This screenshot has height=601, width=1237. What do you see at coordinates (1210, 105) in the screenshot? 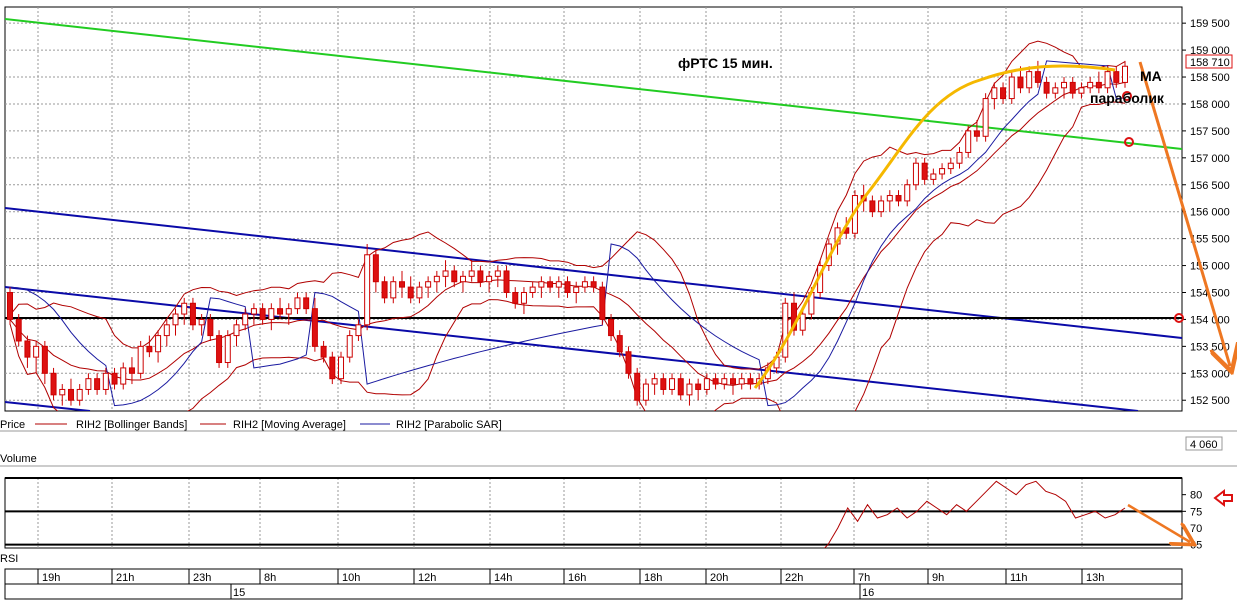
I see `price-tick-label: 158 000` at bounding box center [1210, 105].